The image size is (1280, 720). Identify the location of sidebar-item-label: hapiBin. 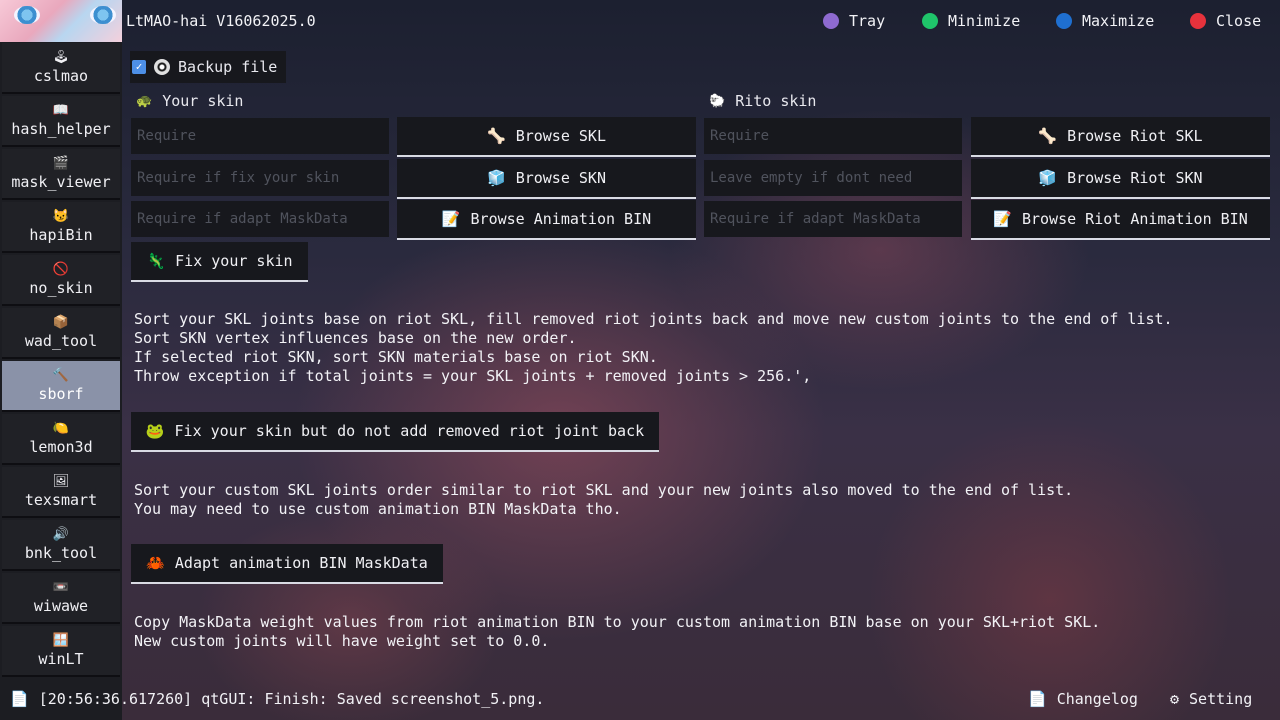
(61, 235).